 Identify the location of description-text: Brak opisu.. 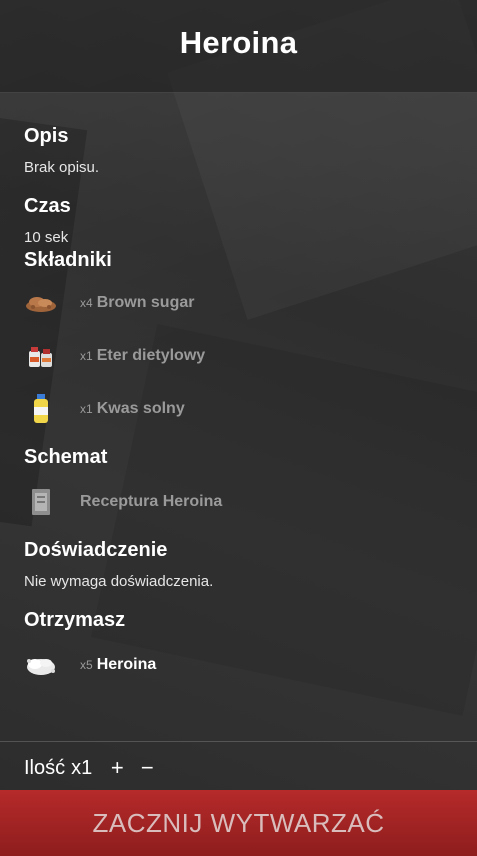
(62, 167).